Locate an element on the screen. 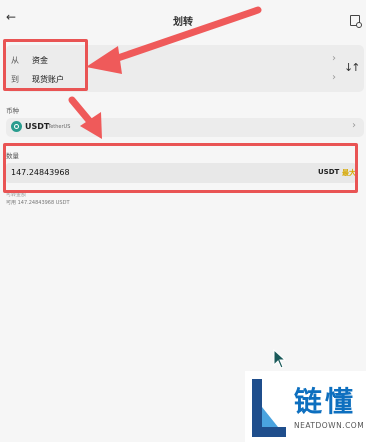  watermark-title: 链懂 is located at coordinates (325, 401).